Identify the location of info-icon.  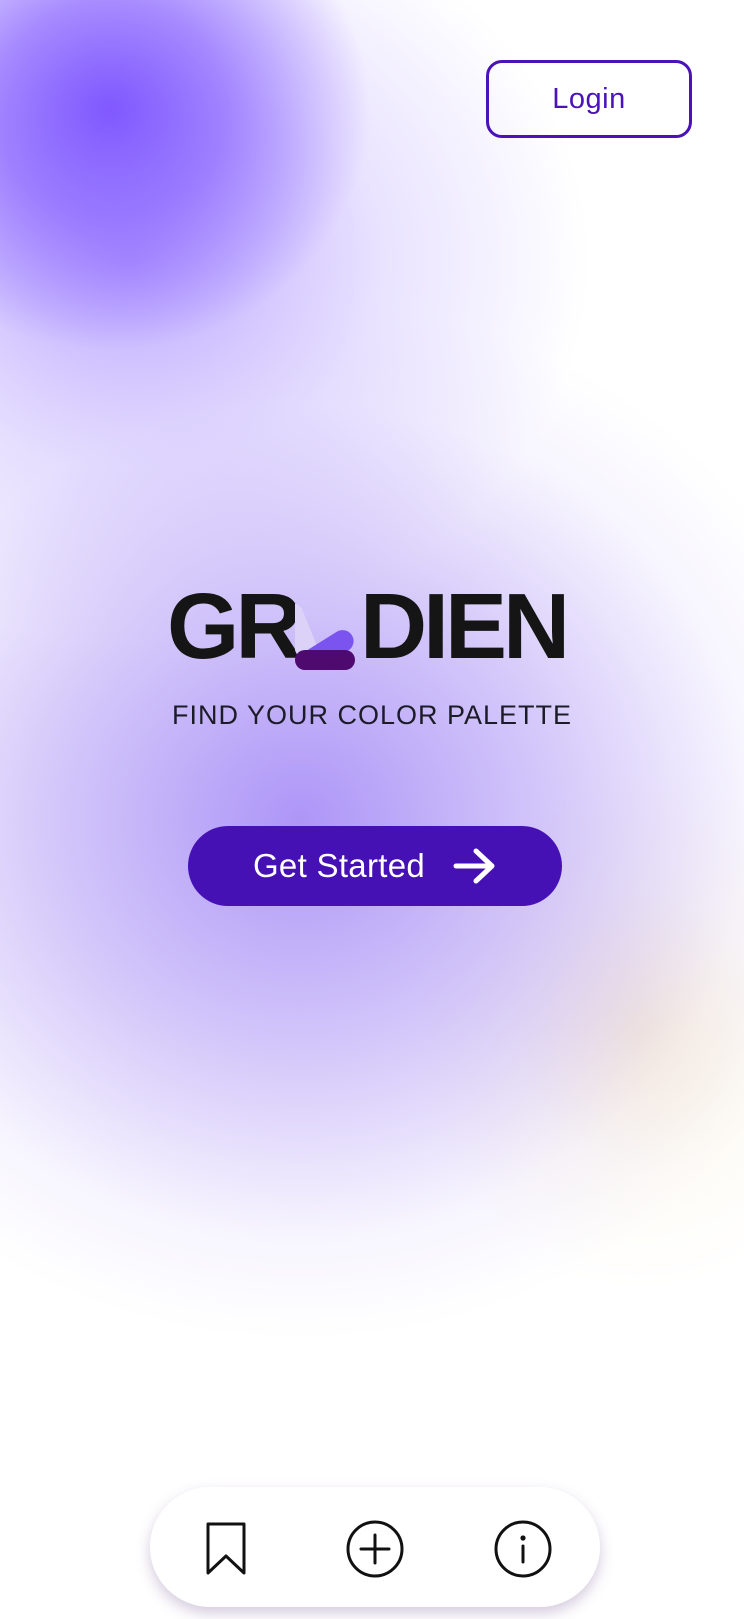
(523, 1549).